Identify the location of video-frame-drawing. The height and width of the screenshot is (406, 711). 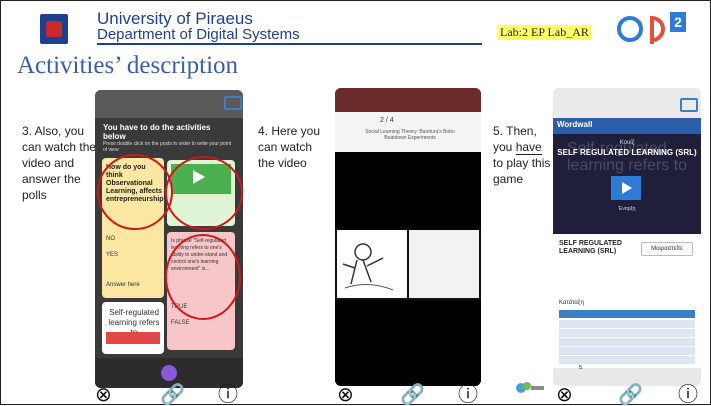
(372, 264).